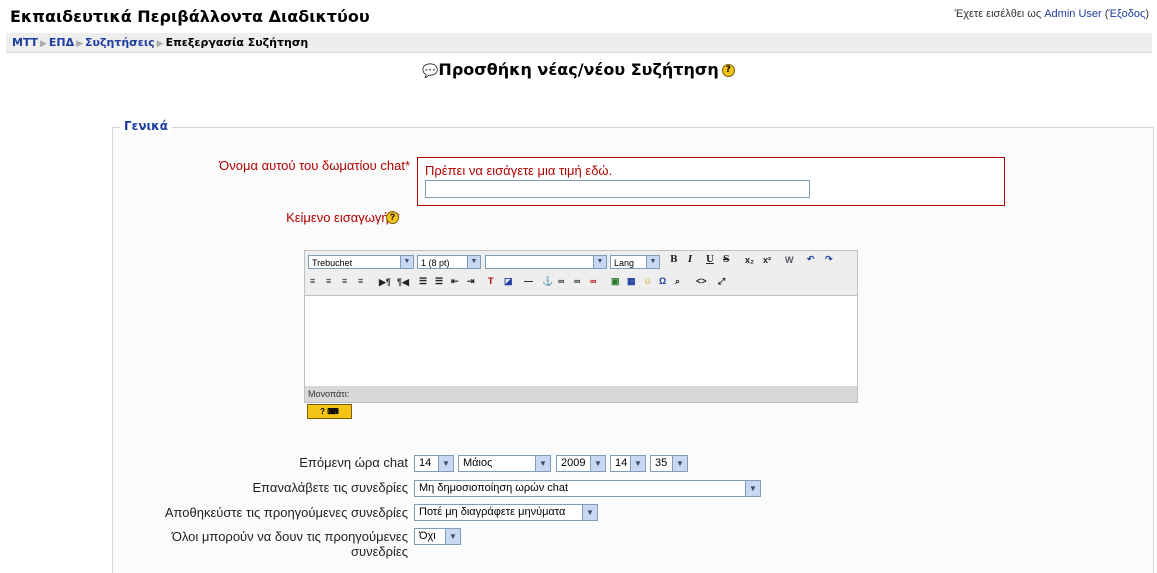 The image size is (1157, 573). What do you see at coordinates (628, 463) in the screenshot?
I see `hour-select: 14 ▼` at bounding box center [628, 463].